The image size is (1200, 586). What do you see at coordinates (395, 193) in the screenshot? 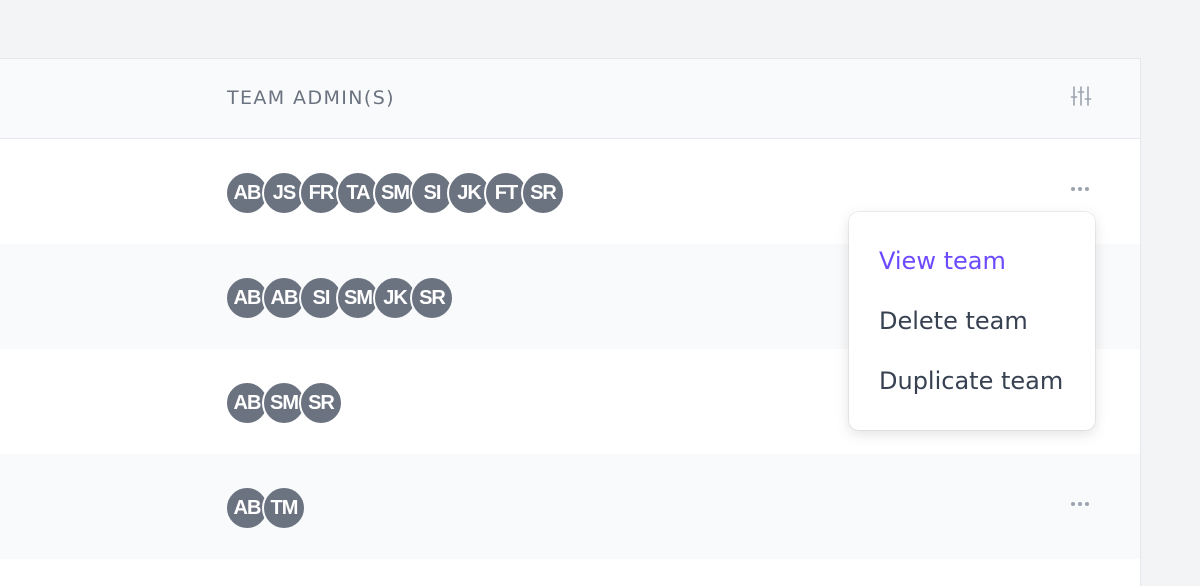
I see `admin-avatars-group: AB JS FR TA SM SI JK FT SR` at bounding box center [395, 193].